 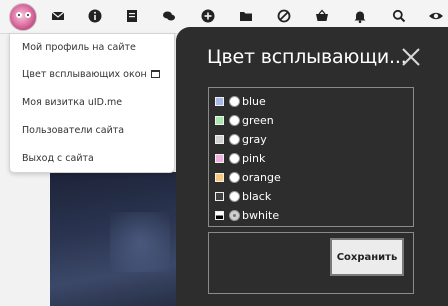 What do you see at coordinates (23, 17) in the screenshot?
I see `user-avatar` at bounding box center [23, 17].